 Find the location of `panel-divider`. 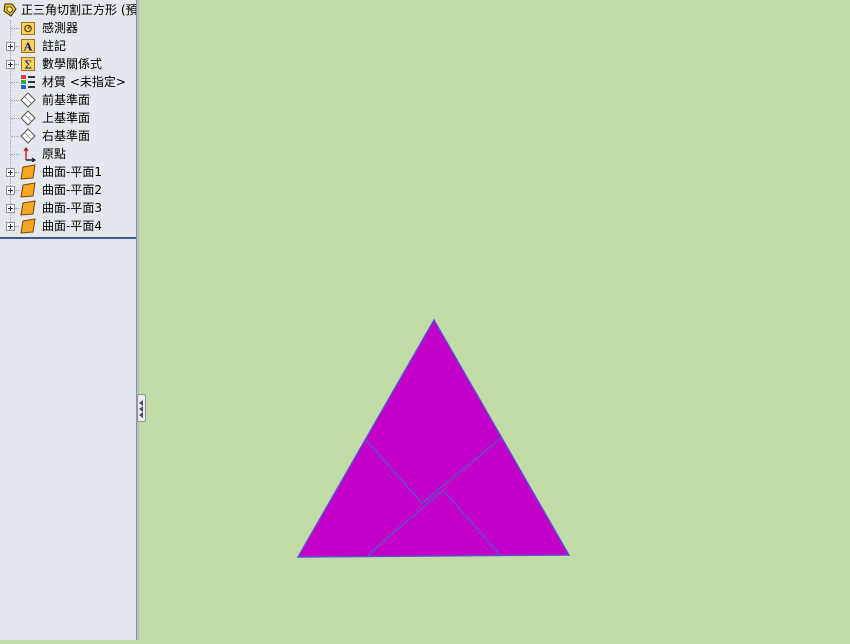

panel-divider is located at coordinates (137, 320).